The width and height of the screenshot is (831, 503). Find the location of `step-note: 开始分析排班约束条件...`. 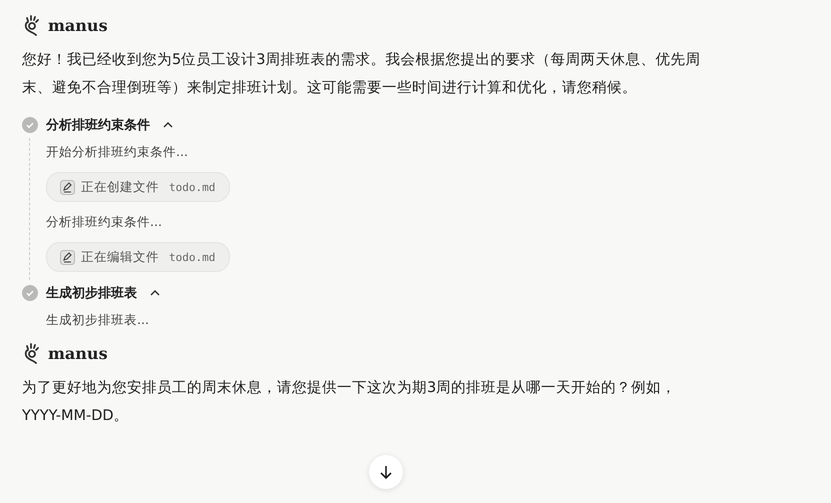

step-note: 开始分析排班约束条件... is located at coordinates (117, 152).